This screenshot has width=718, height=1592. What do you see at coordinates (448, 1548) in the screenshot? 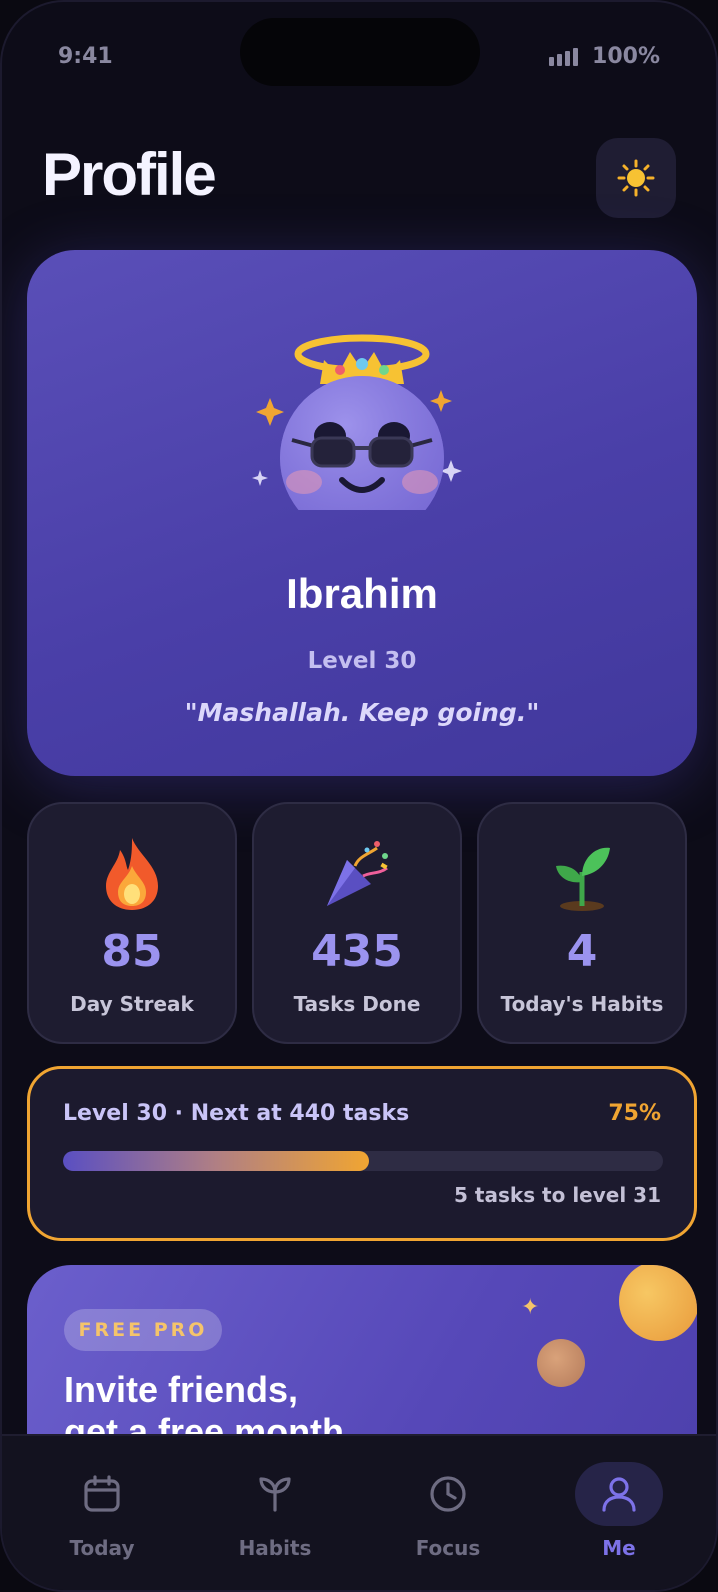
I see `tab-label: Focus` at bounding box center [448, 1548].